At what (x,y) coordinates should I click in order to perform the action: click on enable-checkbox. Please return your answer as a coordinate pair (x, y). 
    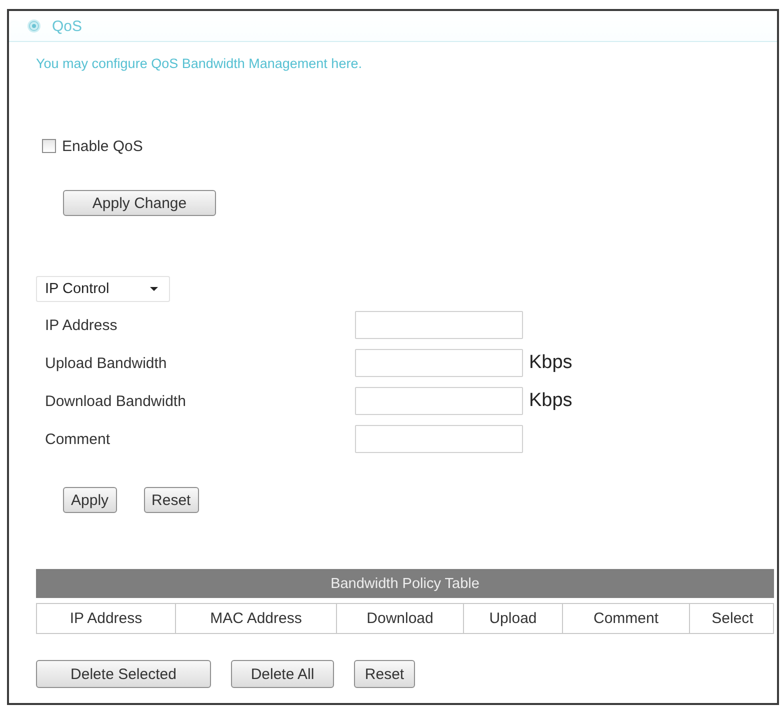
    Looking at the image, I should click on (49, 146).